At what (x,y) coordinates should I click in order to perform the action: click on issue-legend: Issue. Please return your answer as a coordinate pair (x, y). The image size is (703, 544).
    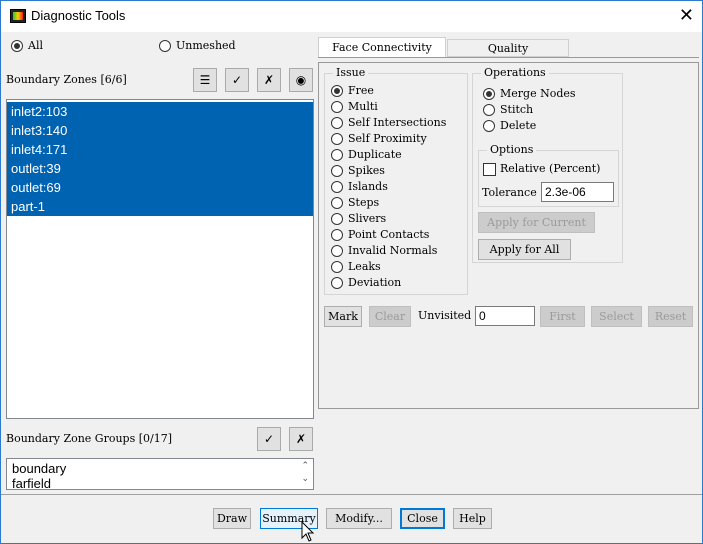
    Looking at the image, I should click on (351, 72).